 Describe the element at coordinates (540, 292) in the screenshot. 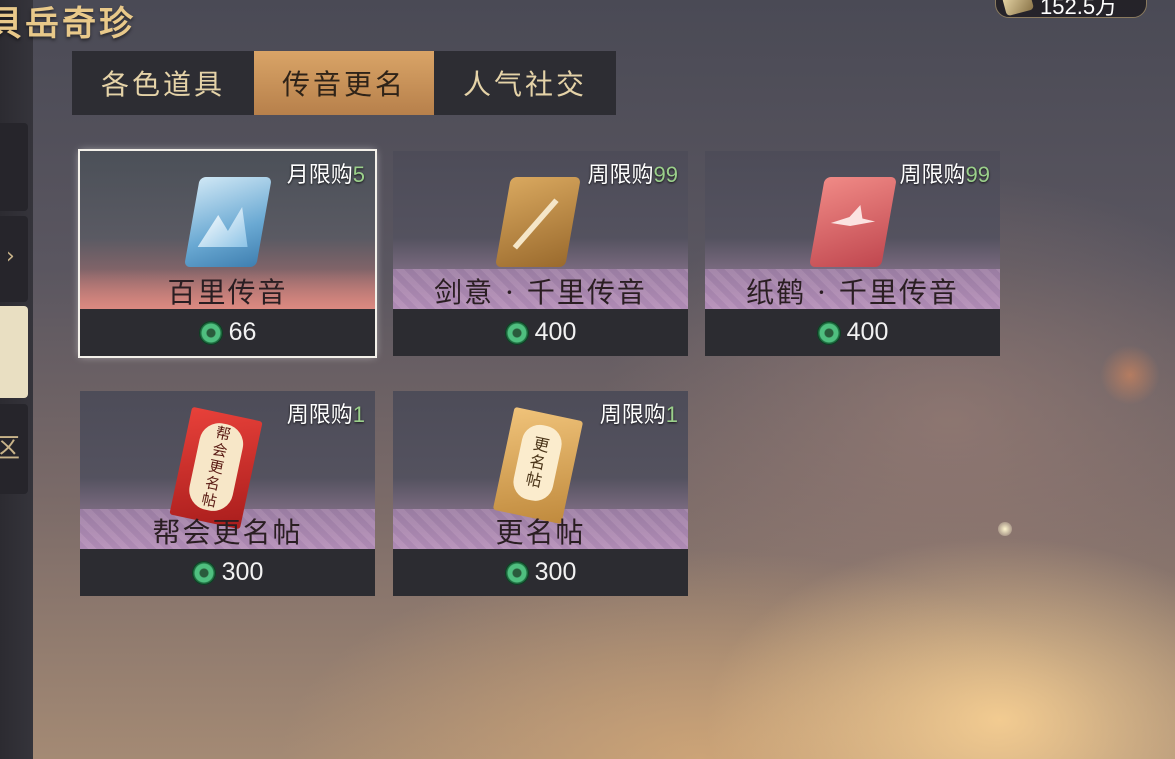

I see `item-name: 剑意 · 千里传音` at that location.